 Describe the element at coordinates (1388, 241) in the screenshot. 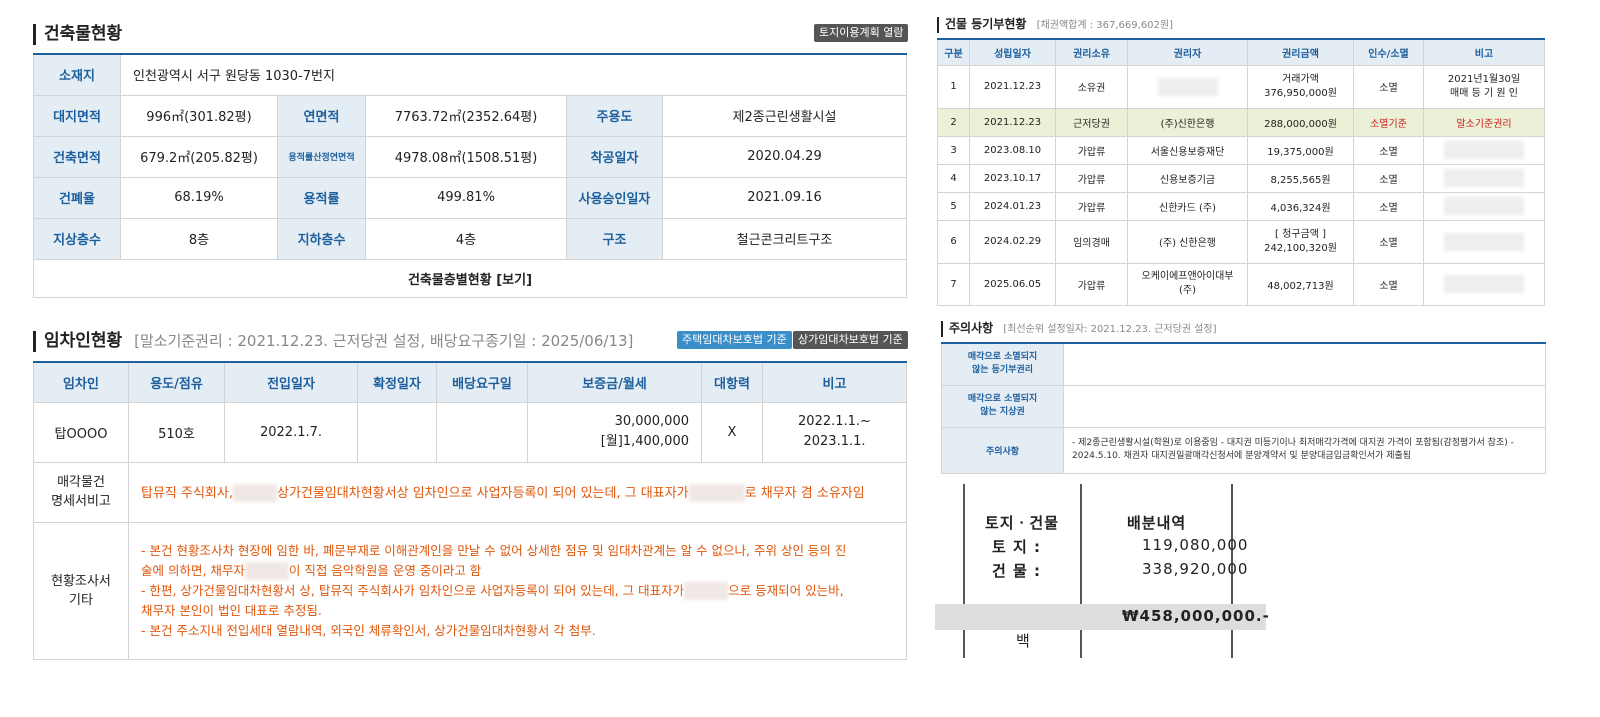

I see `reg-status: 소멸` at that location.